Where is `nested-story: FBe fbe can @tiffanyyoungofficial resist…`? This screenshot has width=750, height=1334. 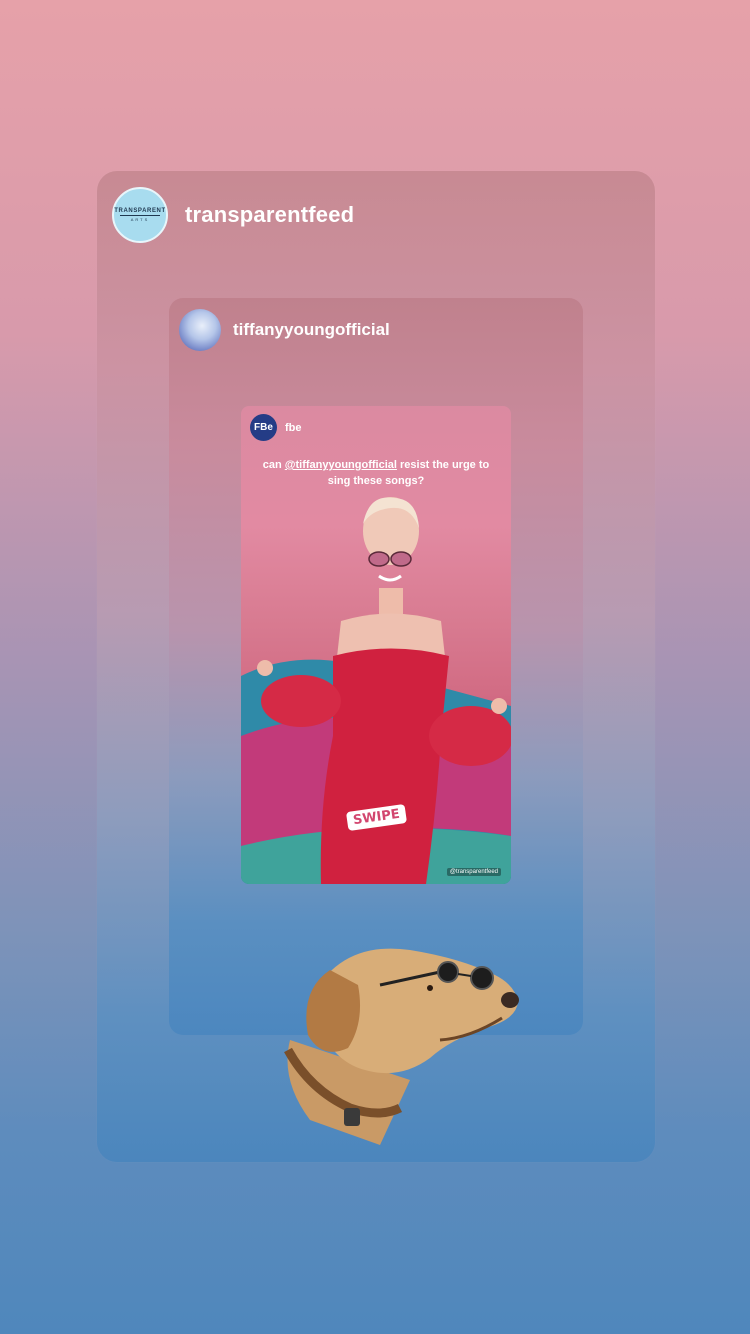
nested-story: FBe fbe can @tiffanyyoungofficial resist… is located at coordinates (376, 645).